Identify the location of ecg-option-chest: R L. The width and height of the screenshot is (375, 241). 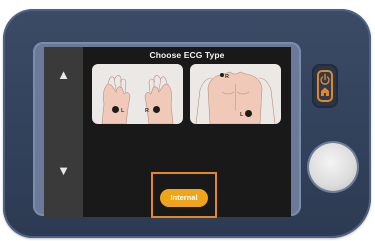
(235, 94).